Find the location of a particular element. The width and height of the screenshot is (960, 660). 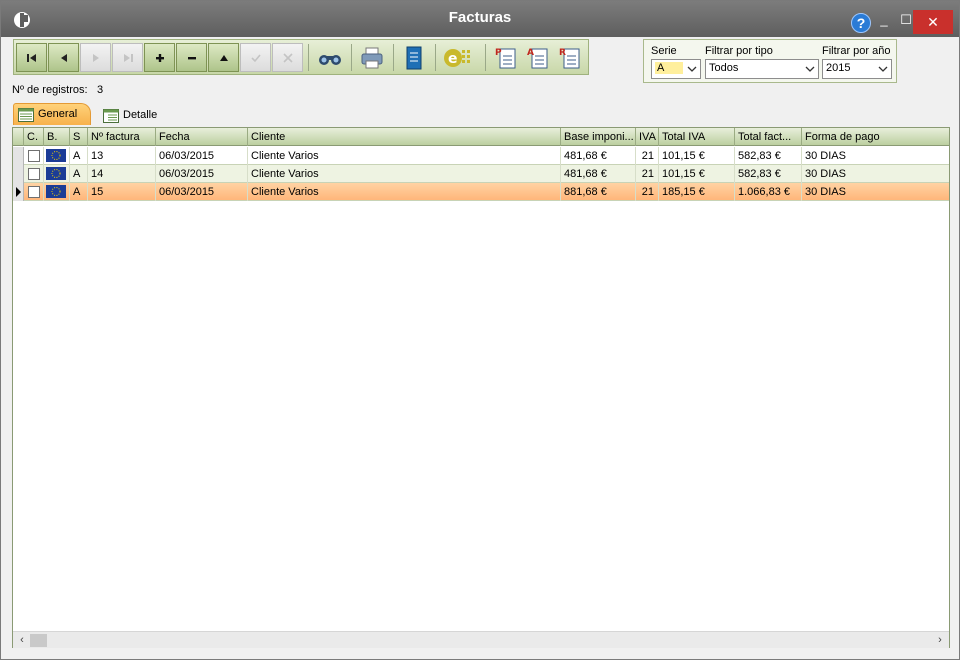

svg-text: A is located at coordinates (530, 53).